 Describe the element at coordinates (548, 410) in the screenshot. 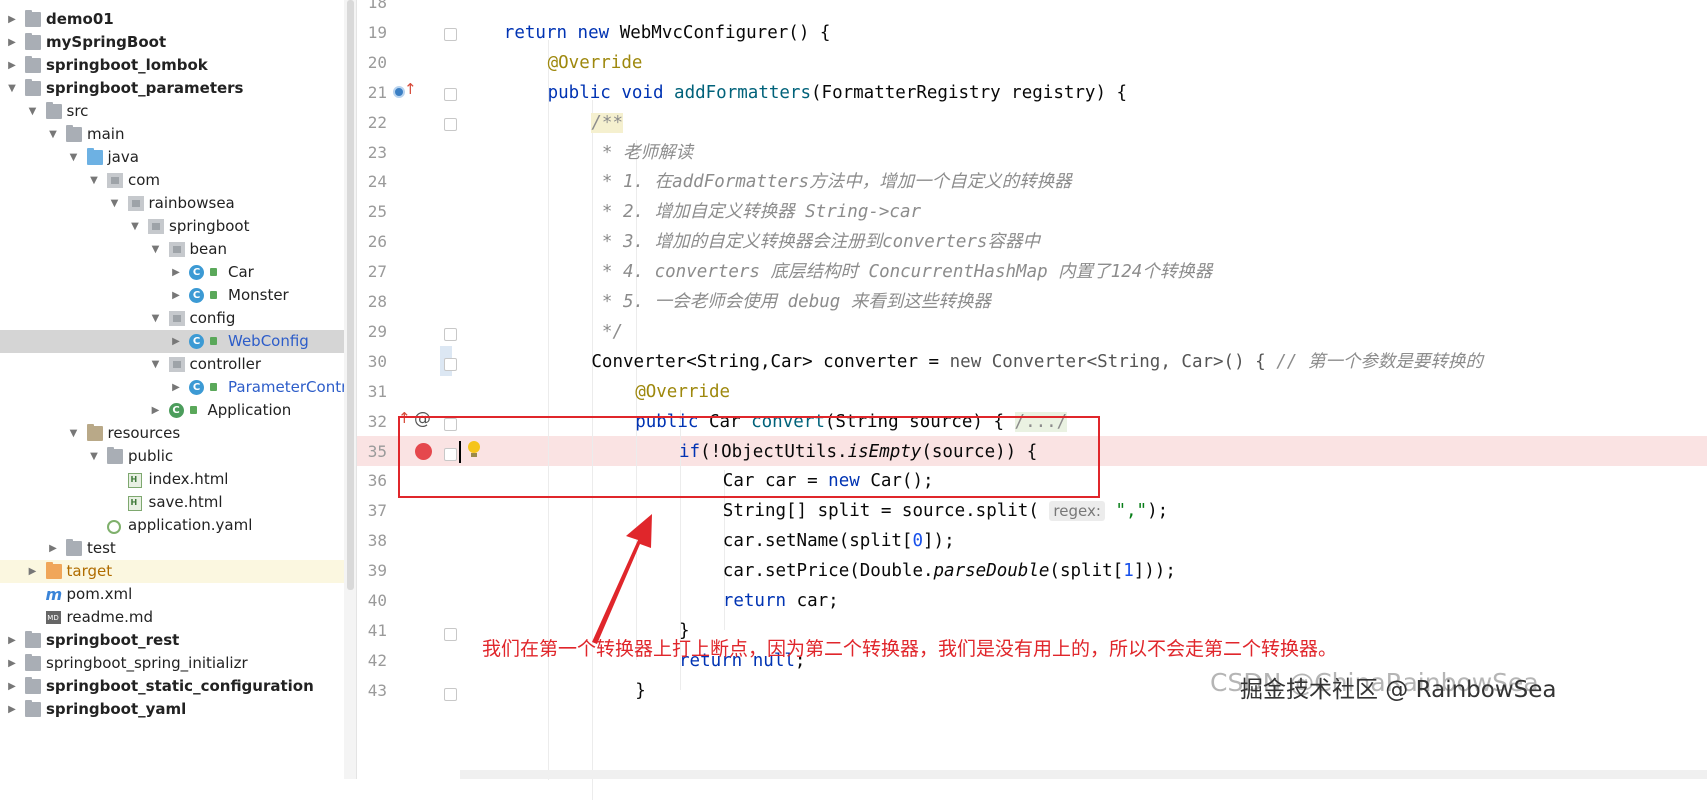

I see `indent-guide` at that location.